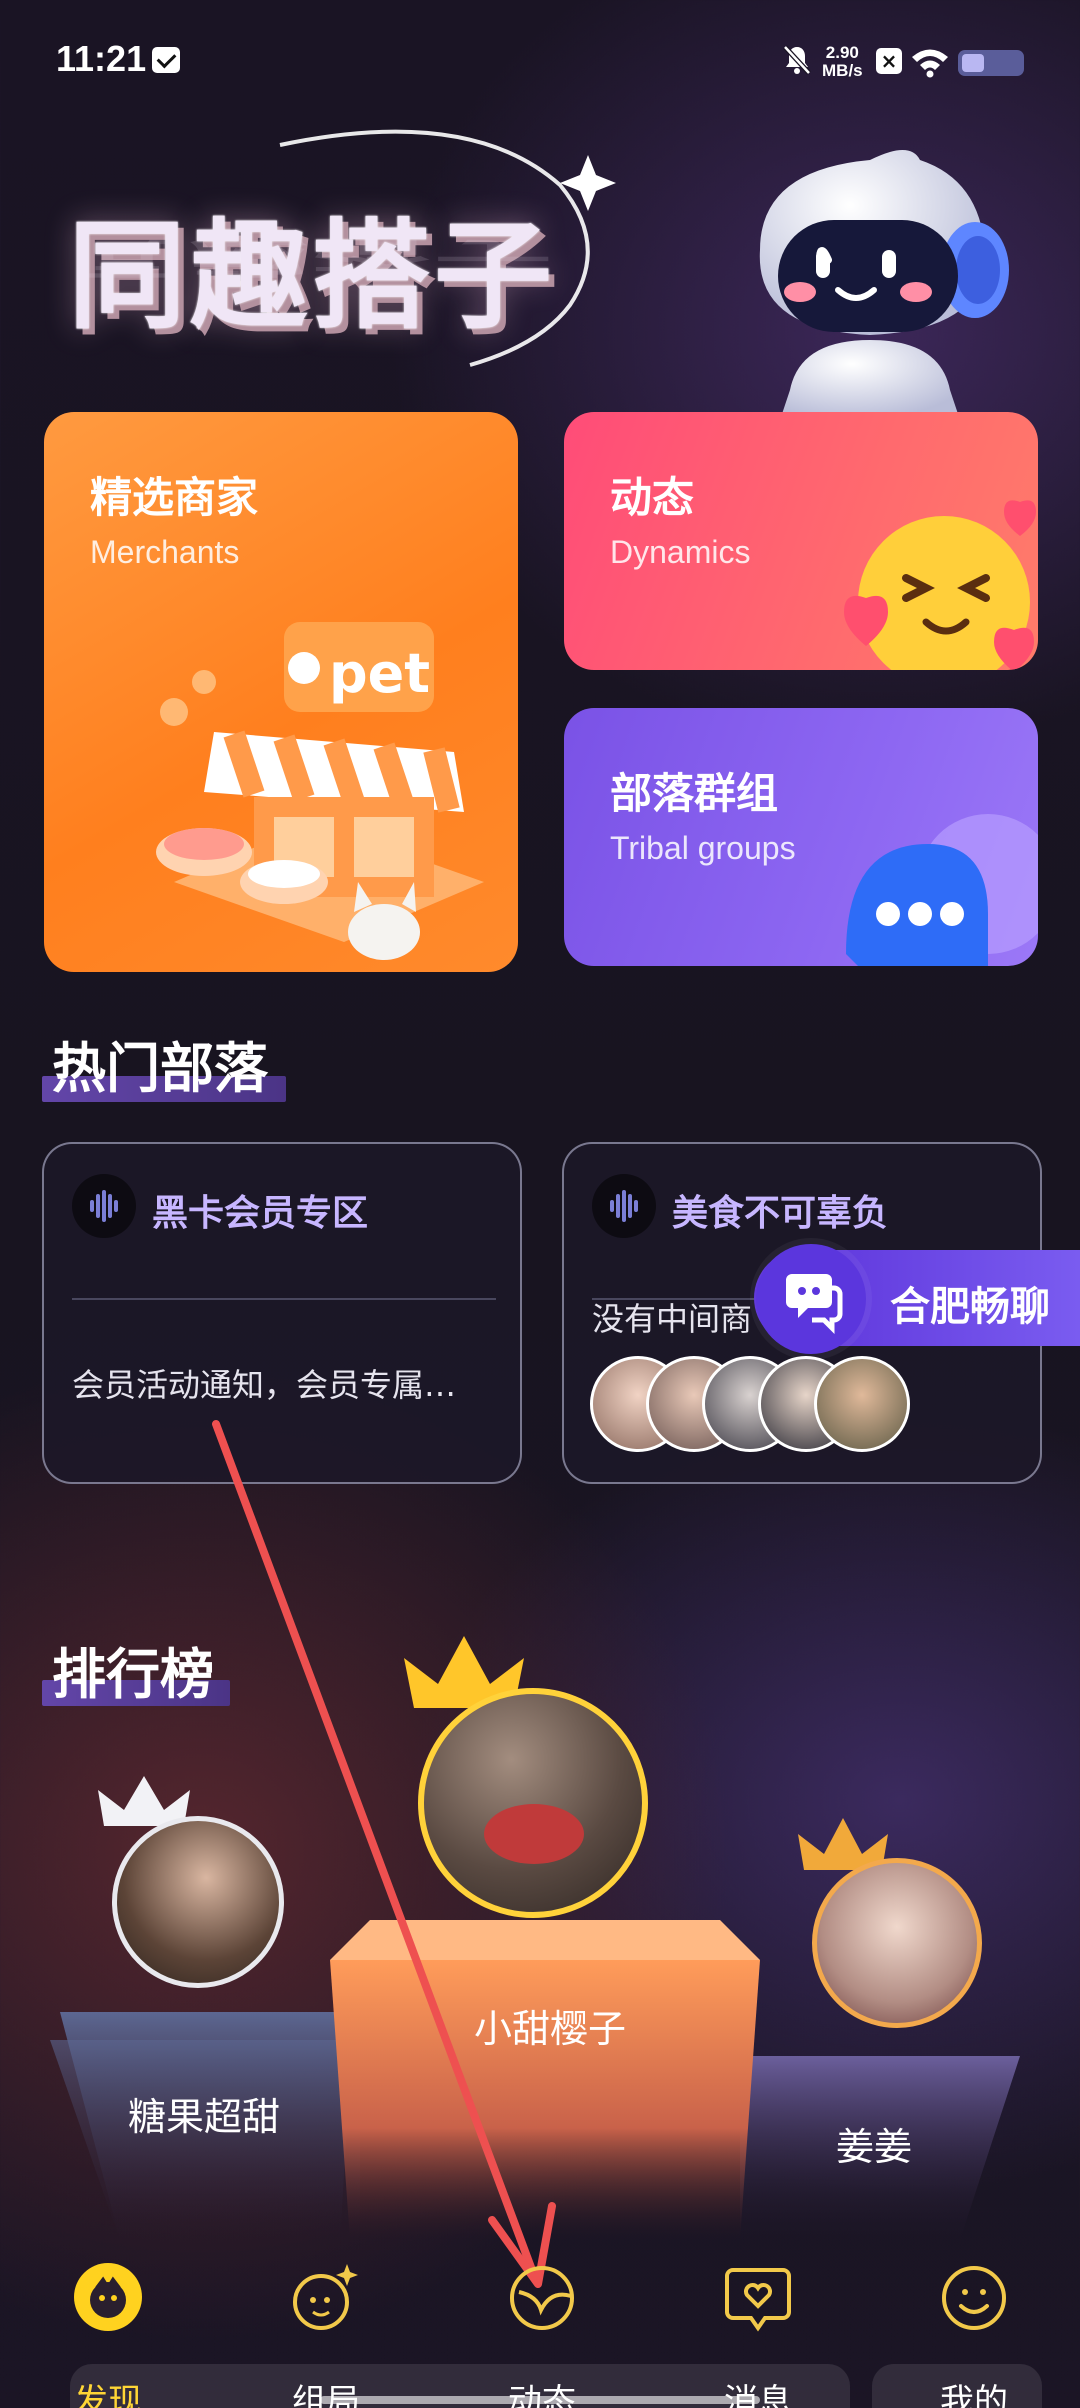  Describe the element at coordinates (940, 585) in the screenshot. I see `smile-emoji-icon` at that location.